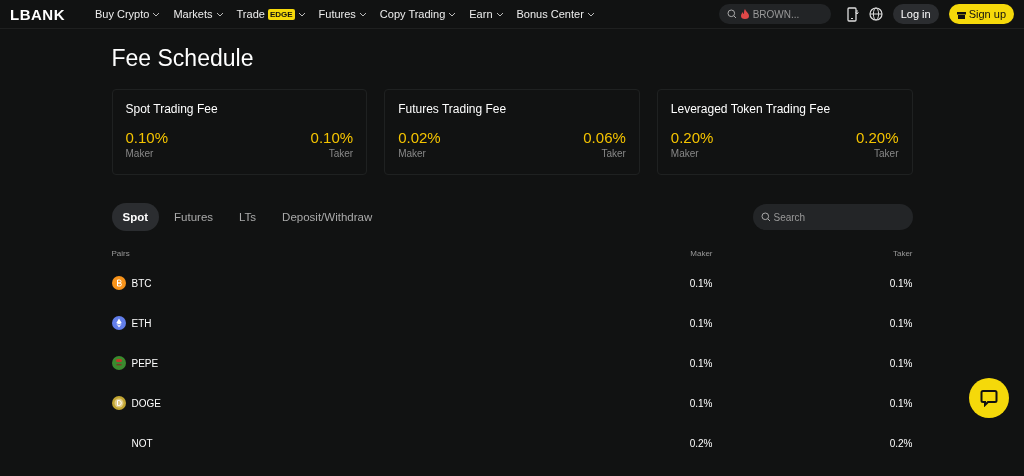  I want to click on maker-fee: 0.20%, so click(692, 137).